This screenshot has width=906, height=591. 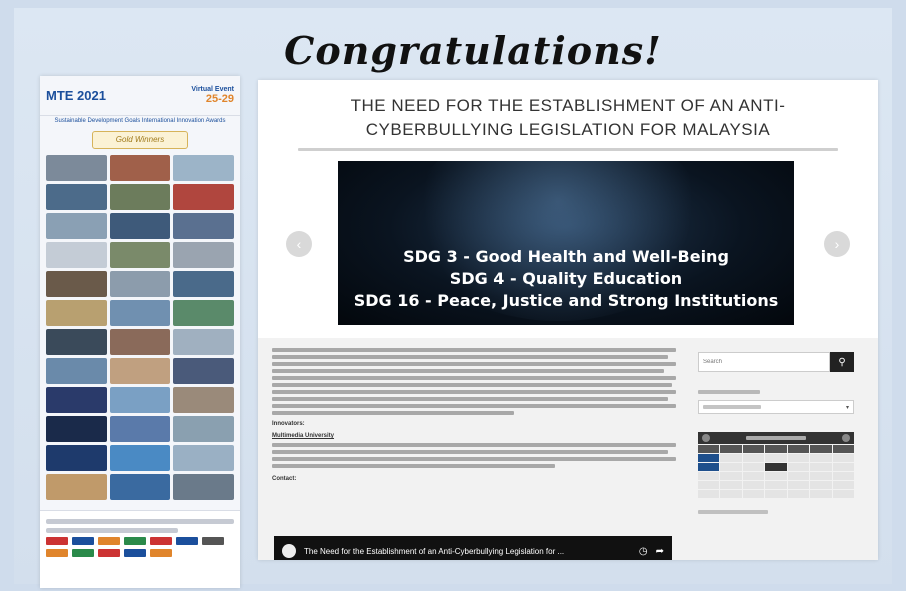 What do you see at coordinates (299, 244) in the screenshot?
I see `slider-prev-arrow-icon: ‹` at bounding box center [299, 244].